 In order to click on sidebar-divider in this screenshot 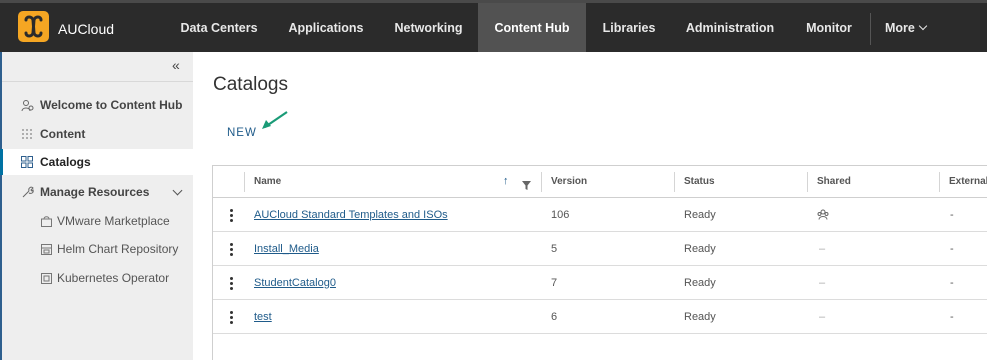, I will do `click(97, 81)`.